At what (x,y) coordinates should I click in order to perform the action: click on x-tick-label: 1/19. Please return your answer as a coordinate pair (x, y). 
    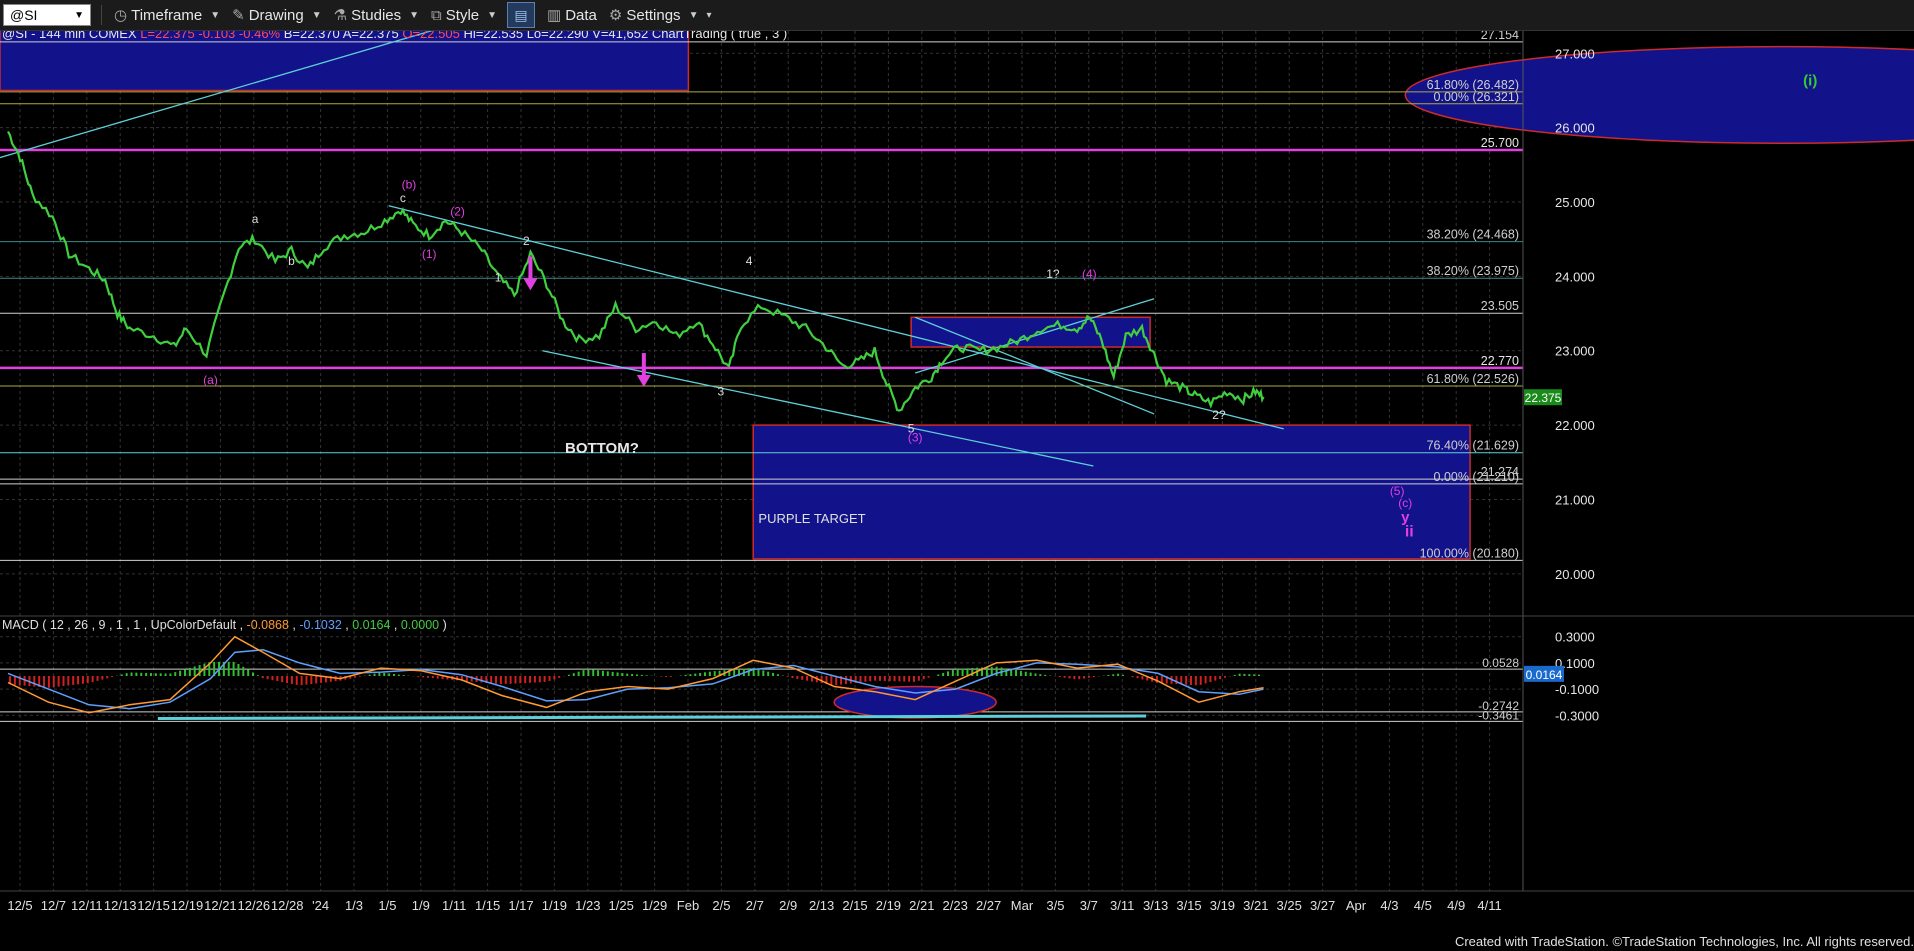
    Looking at the image, I should click on (554, 905).